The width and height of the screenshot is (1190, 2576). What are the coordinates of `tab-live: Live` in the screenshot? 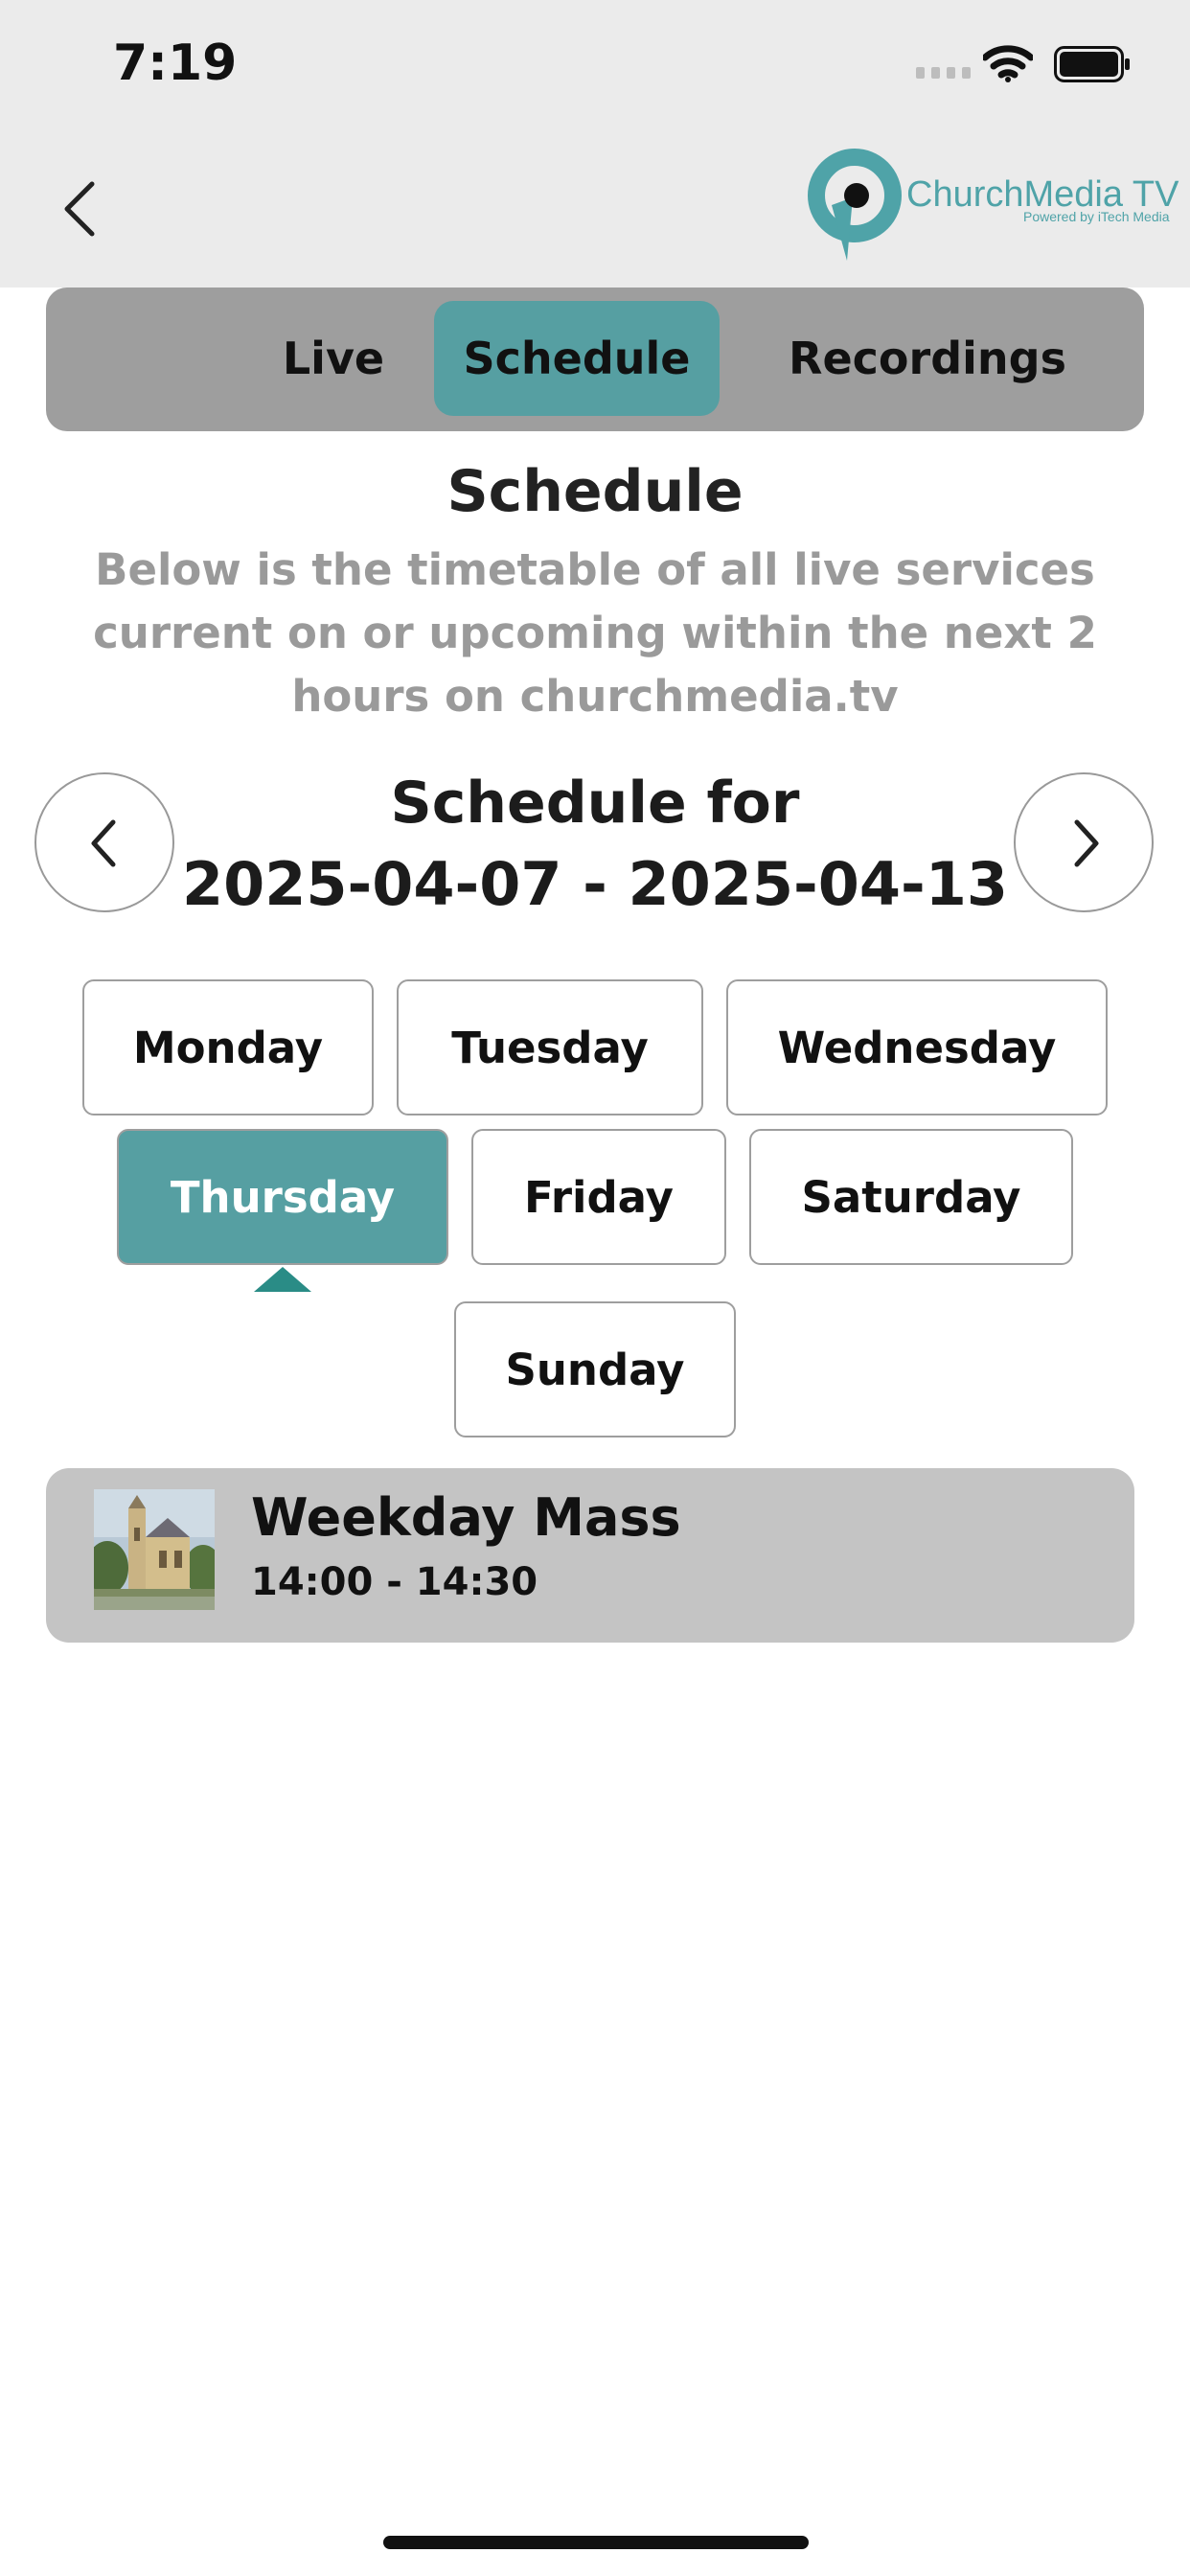 It's located at (334, 358).